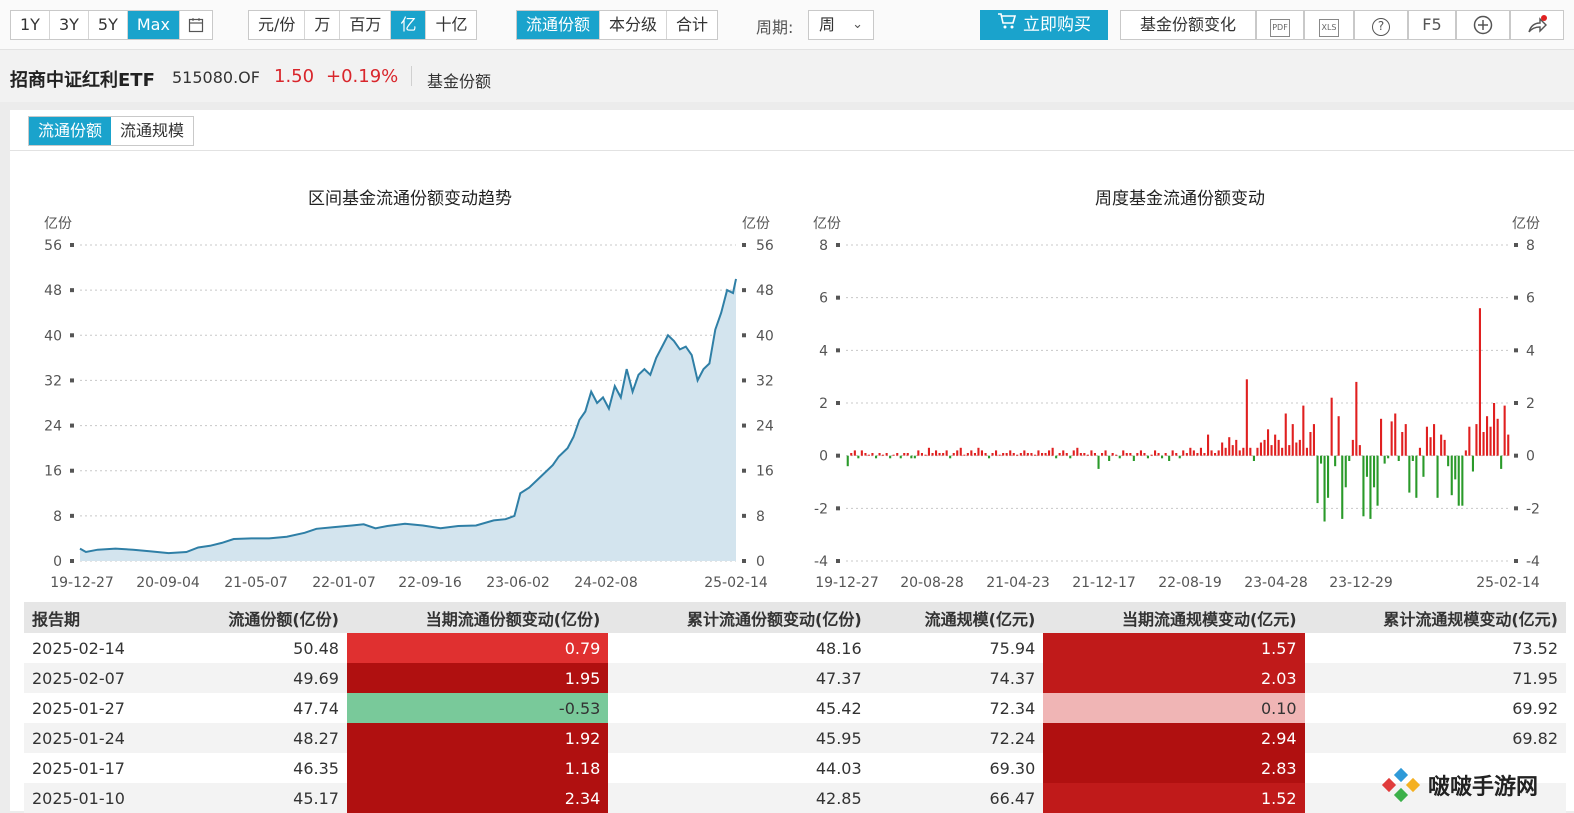 This screenshot has height=813, width=1574. I want to click on table-cell-scale: 72.34, so click(1012, 708).